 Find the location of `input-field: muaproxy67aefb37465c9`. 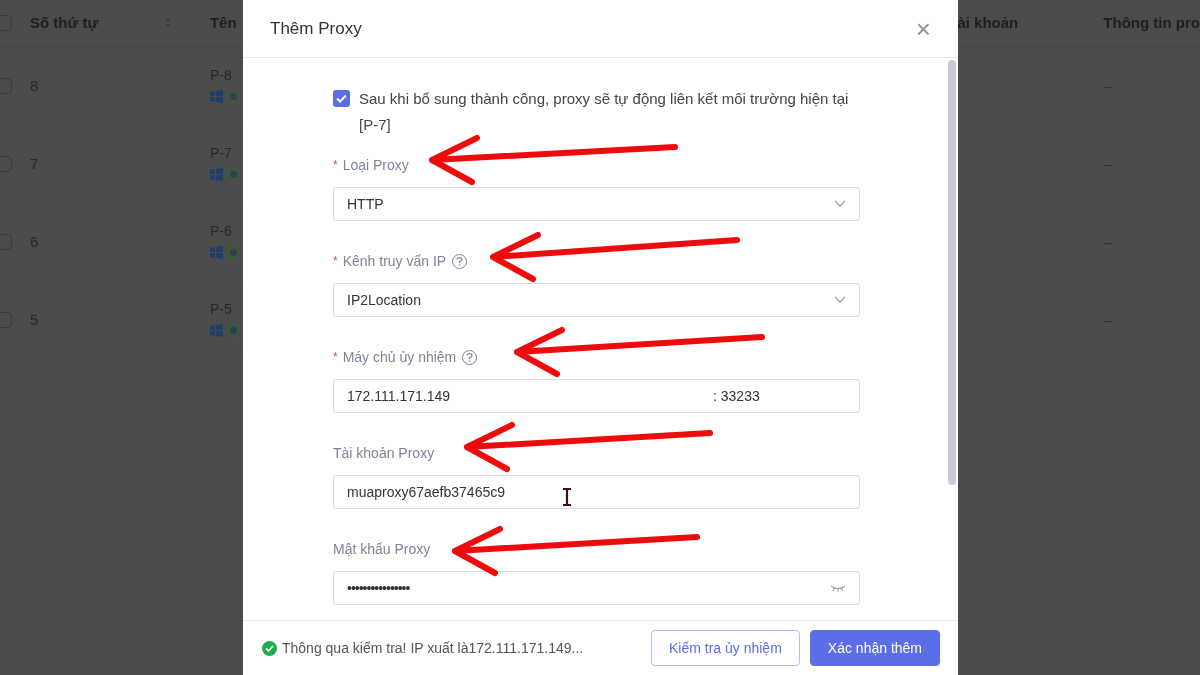

input-field: muaproxy67aefb37465c9 is located at coordinates (596, 492).